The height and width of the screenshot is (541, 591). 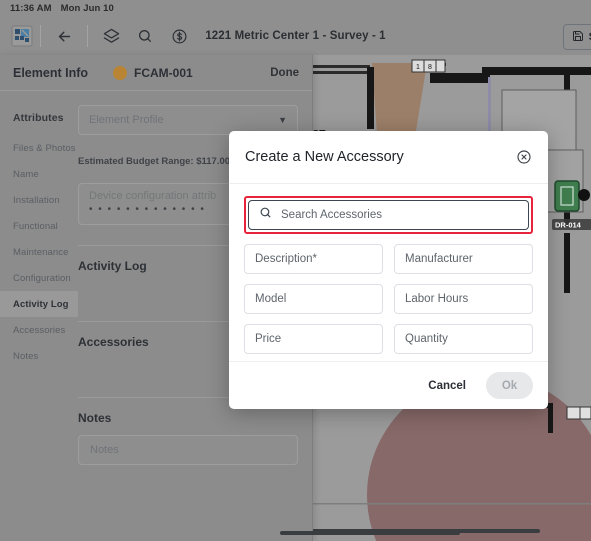 I want to click on search-placeholder: Search Accessories, so click(x=331, y=215).